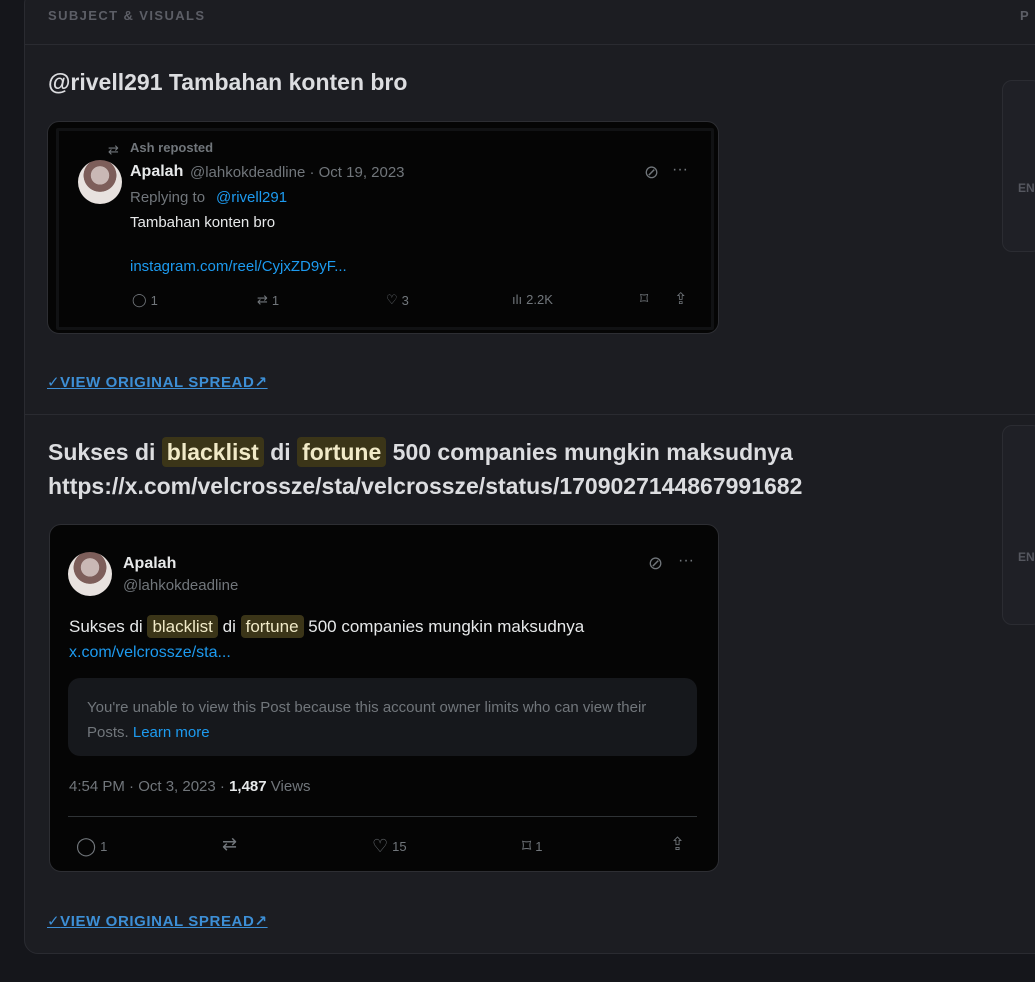 This screenshot has height=982, width=1035. Describe the element at coordinates (539, 299) in the screenshot. I see `views-count: 2.2K` at that location.